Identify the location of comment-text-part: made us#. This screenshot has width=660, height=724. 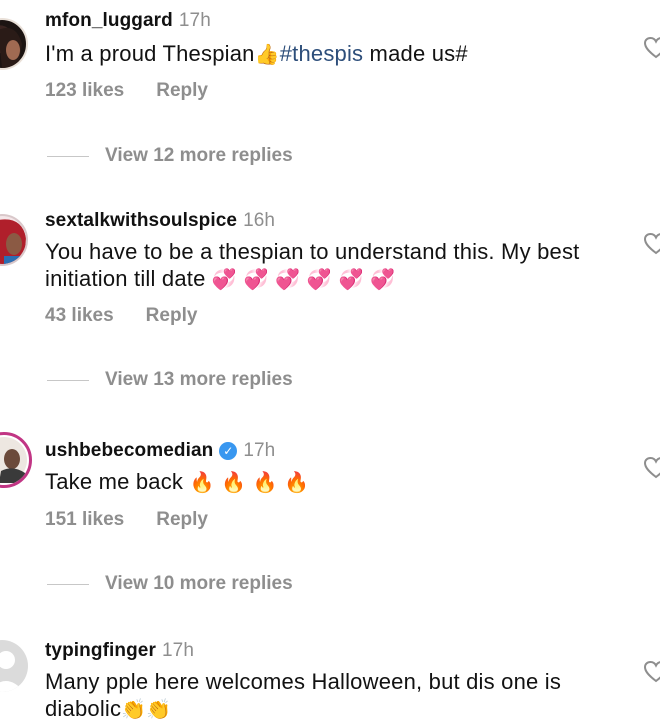
(415, 53).